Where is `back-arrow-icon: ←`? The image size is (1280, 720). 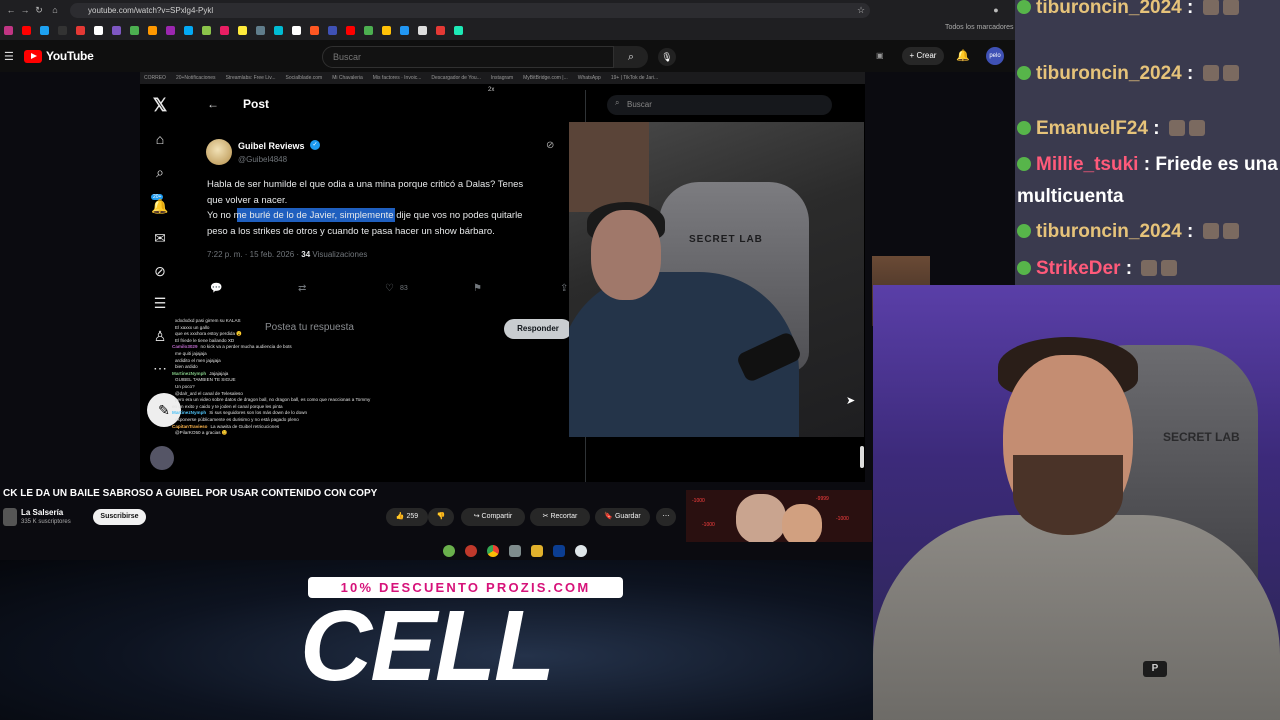
back-arrow-icon: ← is located at coordinates (213, 104).